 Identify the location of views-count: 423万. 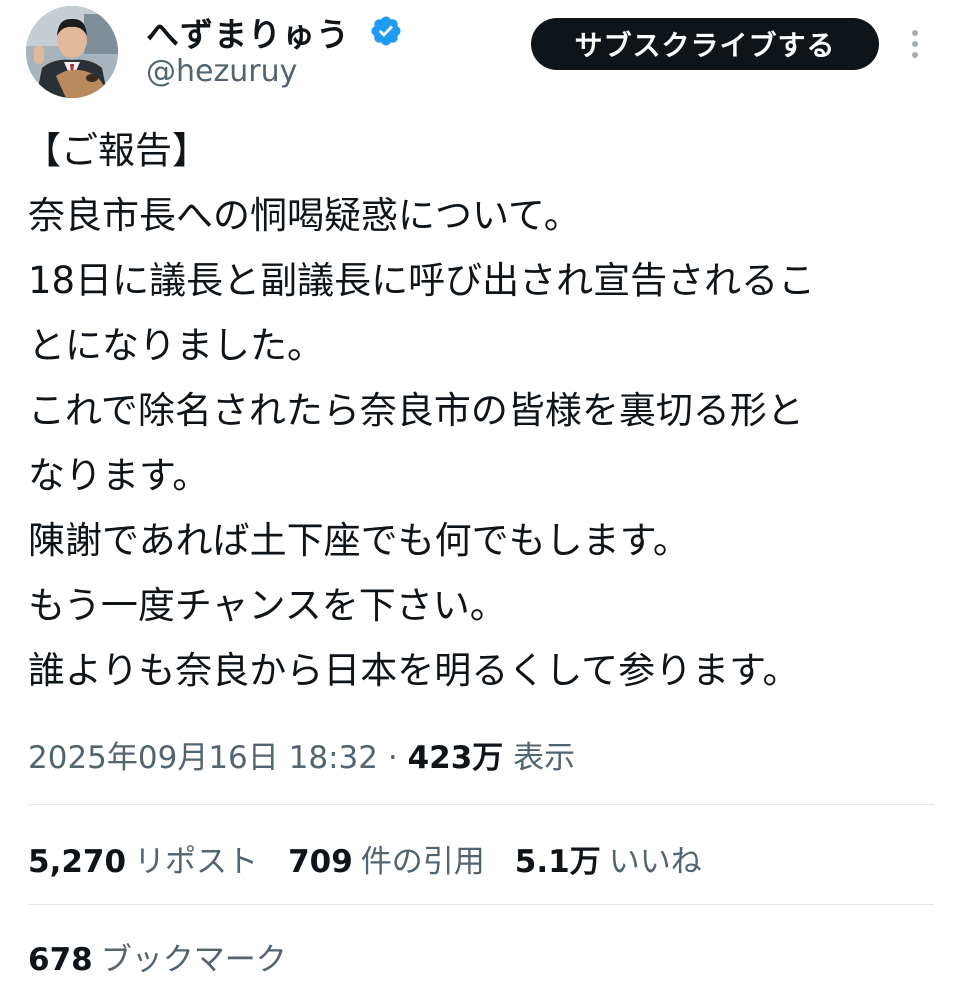
(455, 758).